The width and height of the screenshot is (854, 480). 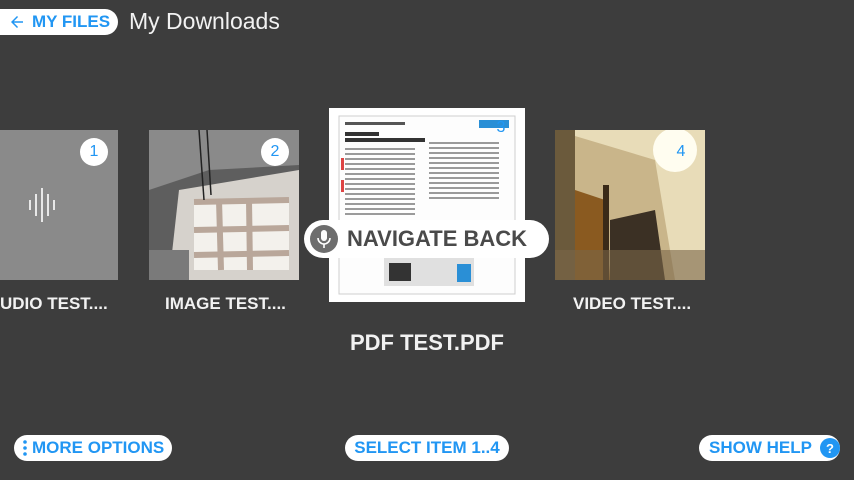 I want to click on focused-file-label: PDF TEST.PDF, so click(x=426, y=342).